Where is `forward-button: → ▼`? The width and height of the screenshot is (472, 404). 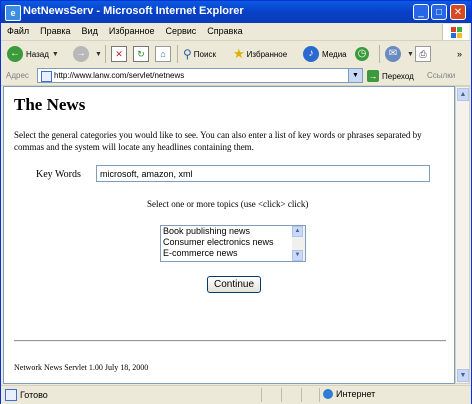
forward-button: → ▼ is located at coordinates (87, 54).